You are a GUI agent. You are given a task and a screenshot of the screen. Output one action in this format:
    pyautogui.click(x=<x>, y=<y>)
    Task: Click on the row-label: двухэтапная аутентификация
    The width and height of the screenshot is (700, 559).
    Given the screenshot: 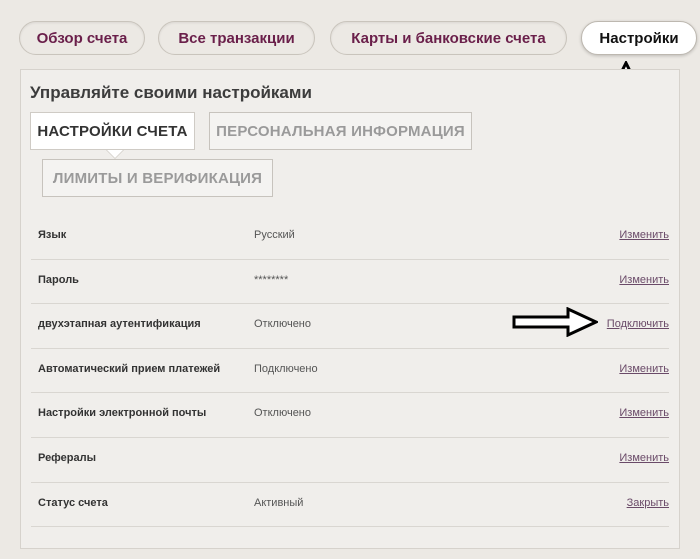 What is the action you would take?
    pyautogui.click(x=119, y=324)
    